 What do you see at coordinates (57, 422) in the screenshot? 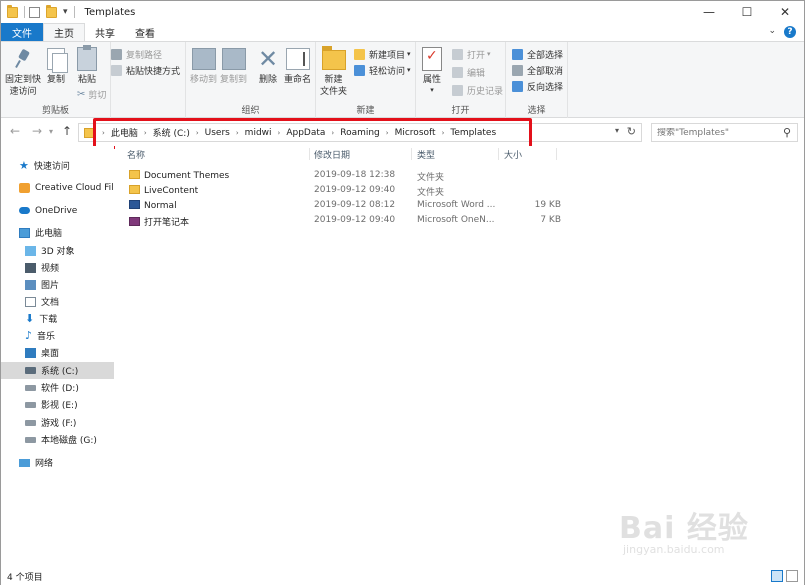
I see `nav-item-games-f: 游戏 (F:)` at bounding box center [57, 422].